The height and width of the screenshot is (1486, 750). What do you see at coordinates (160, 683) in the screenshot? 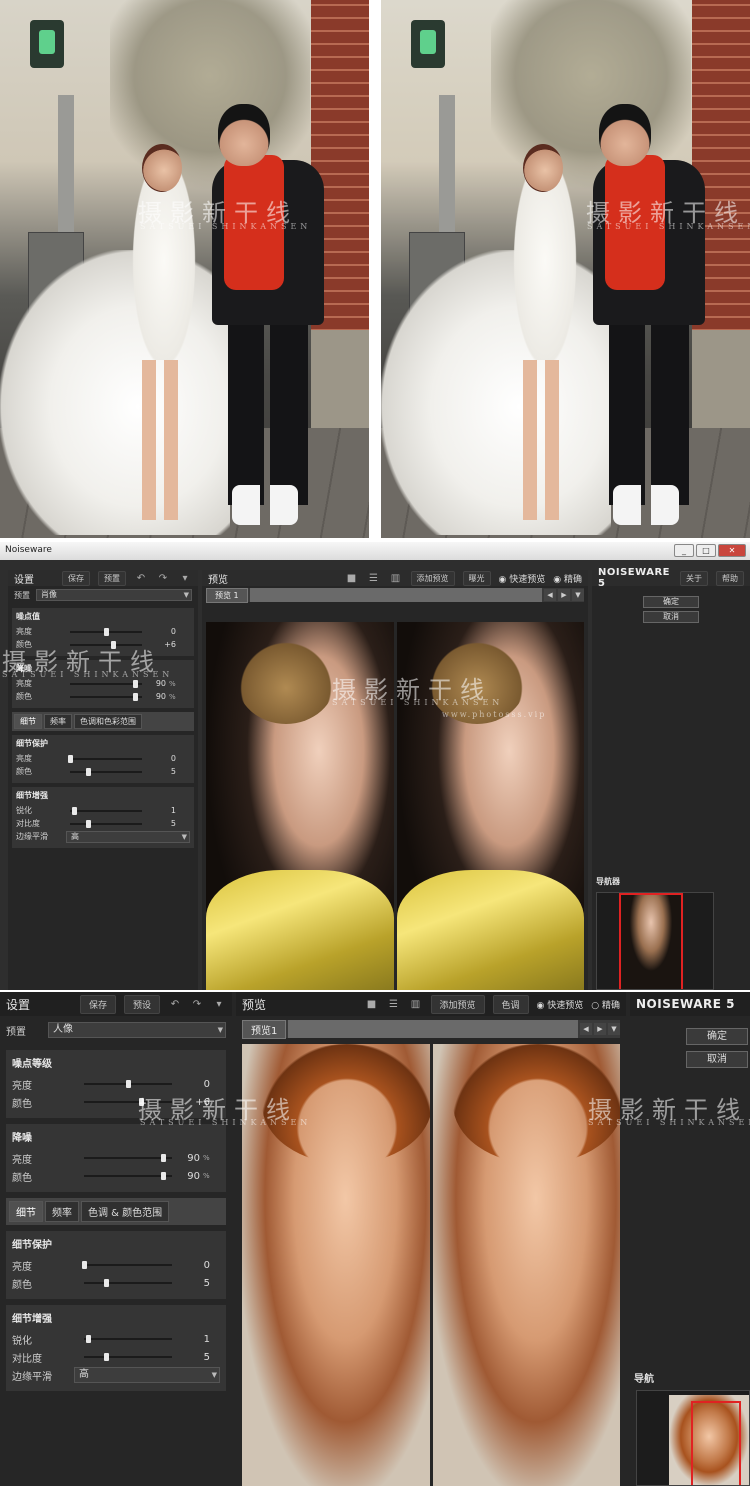
I see `slider-value: 90` at bounding box center [160, 683].